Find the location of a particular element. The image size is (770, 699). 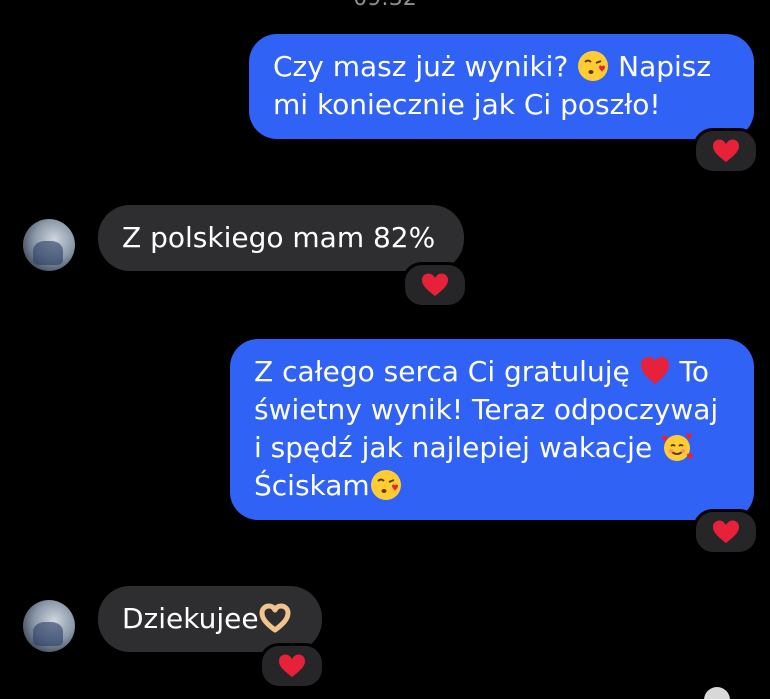

message-text: Dziekujee is located at coordinates (190, 618).